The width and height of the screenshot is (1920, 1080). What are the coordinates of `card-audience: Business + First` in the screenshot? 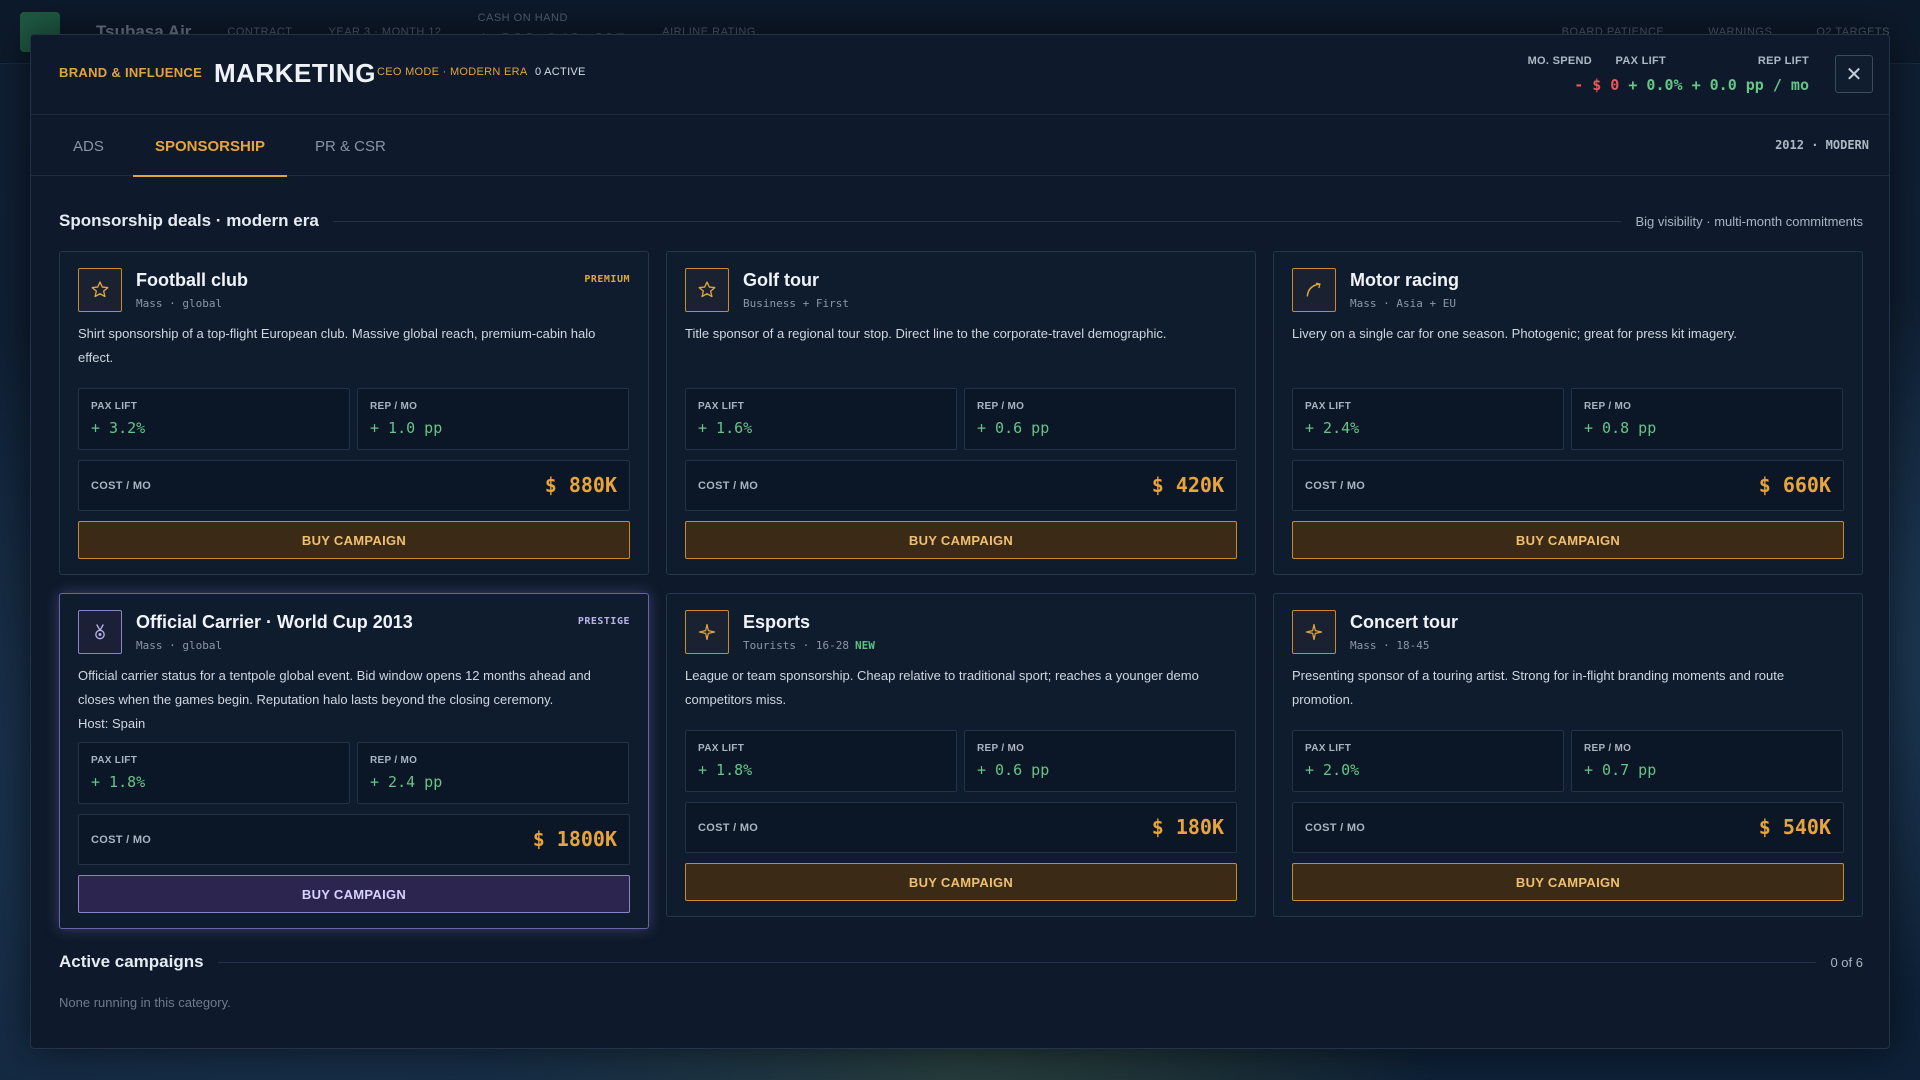 It's located at (796, 303).